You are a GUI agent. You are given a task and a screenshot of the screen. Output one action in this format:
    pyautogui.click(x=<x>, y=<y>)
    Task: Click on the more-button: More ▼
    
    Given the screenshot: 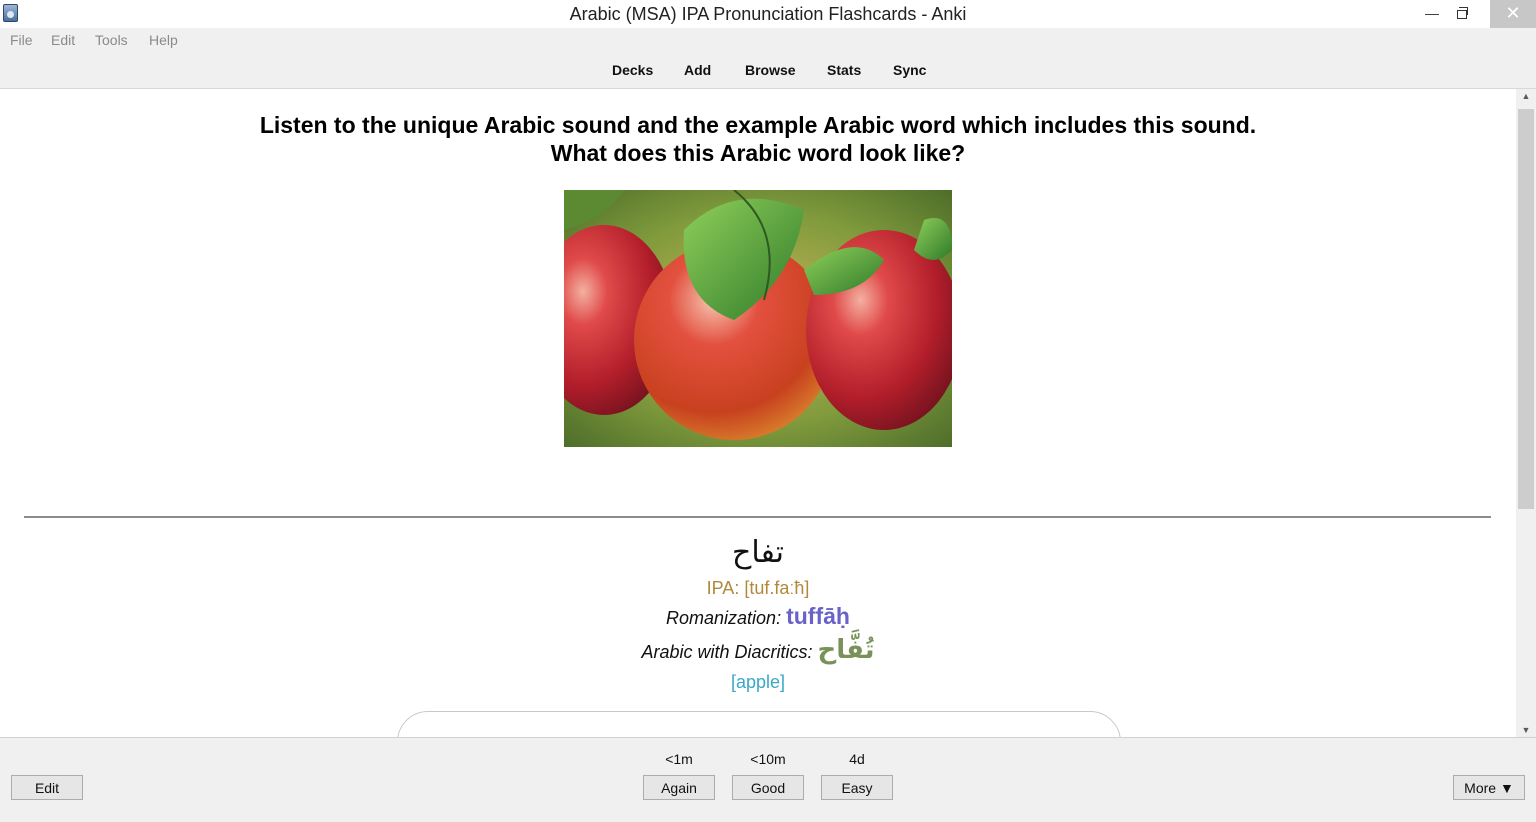 What is the action you would take?
    pyautogui.click(x=1489, y=787)
    